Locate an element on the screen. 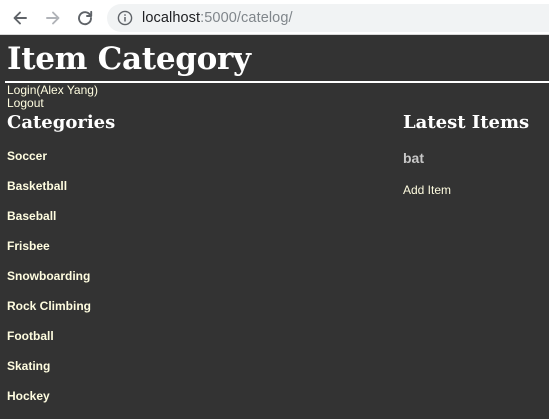  info-icon is located at coordinates (125, 18).